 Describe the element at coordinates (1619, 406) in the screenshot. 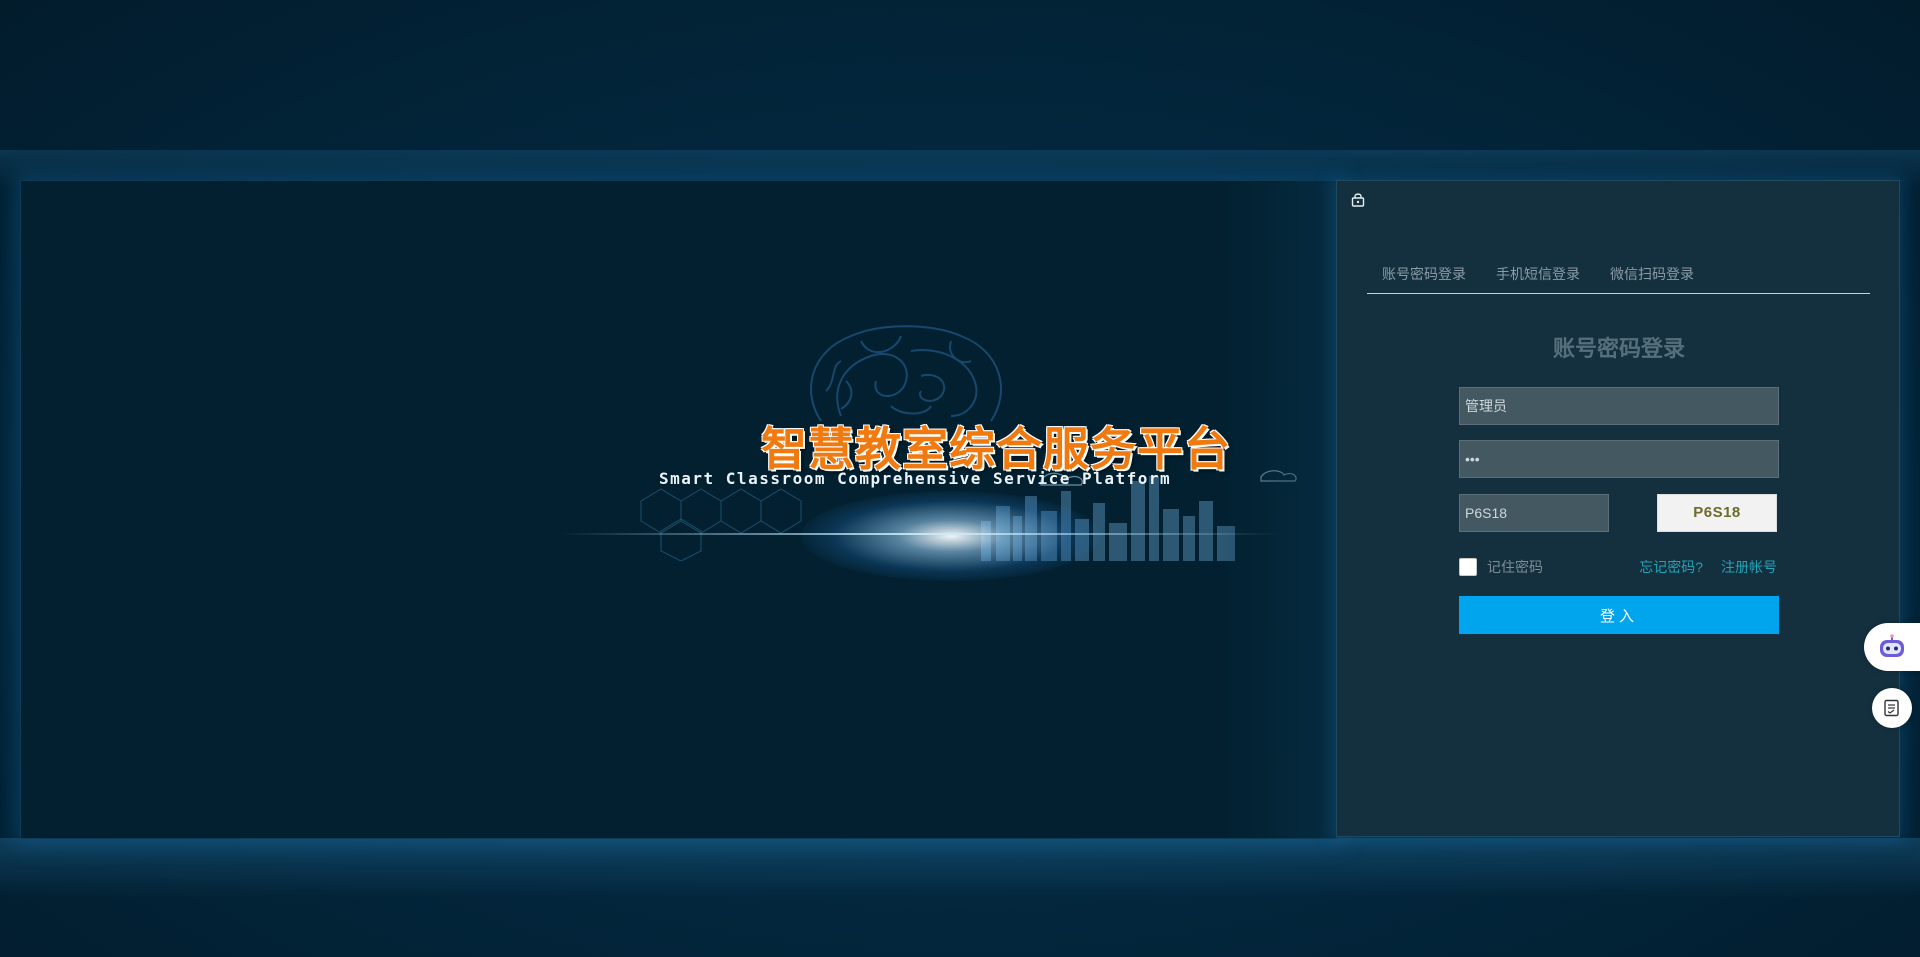

I see `username-input` at that location.